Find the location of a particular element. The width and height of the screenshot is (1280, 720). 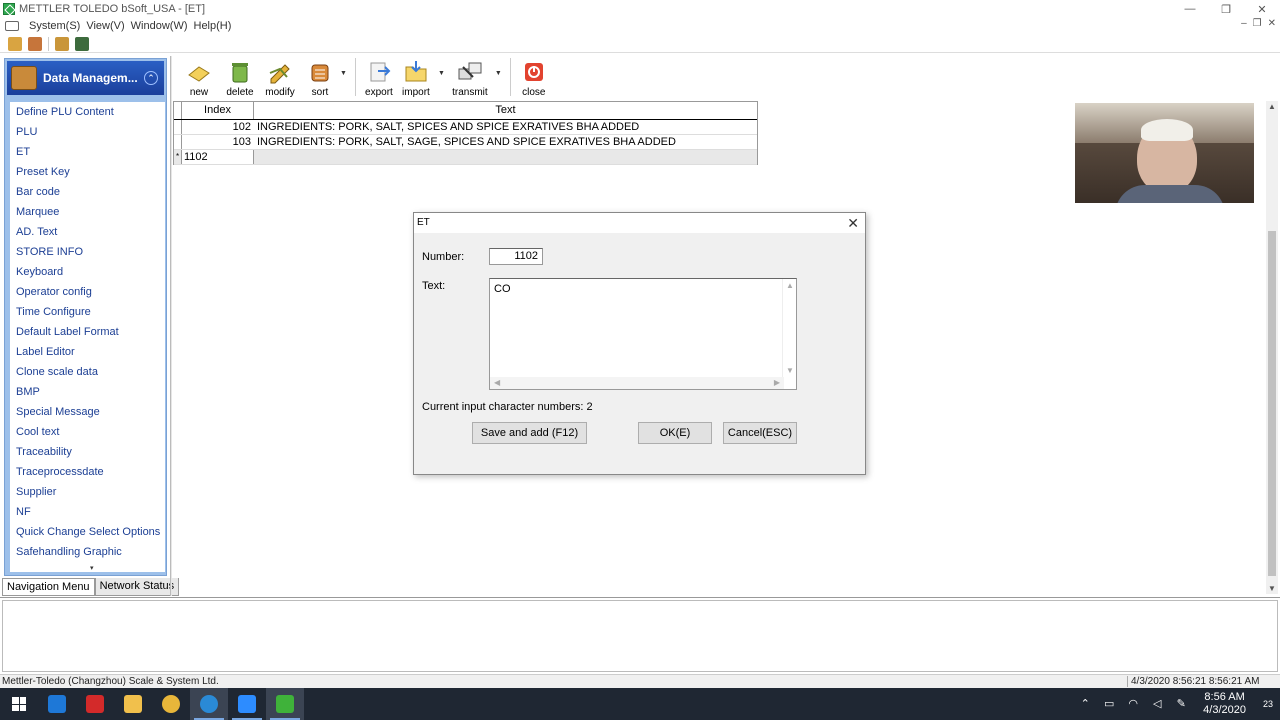

exit-icon is located at coordinates (82, 43).